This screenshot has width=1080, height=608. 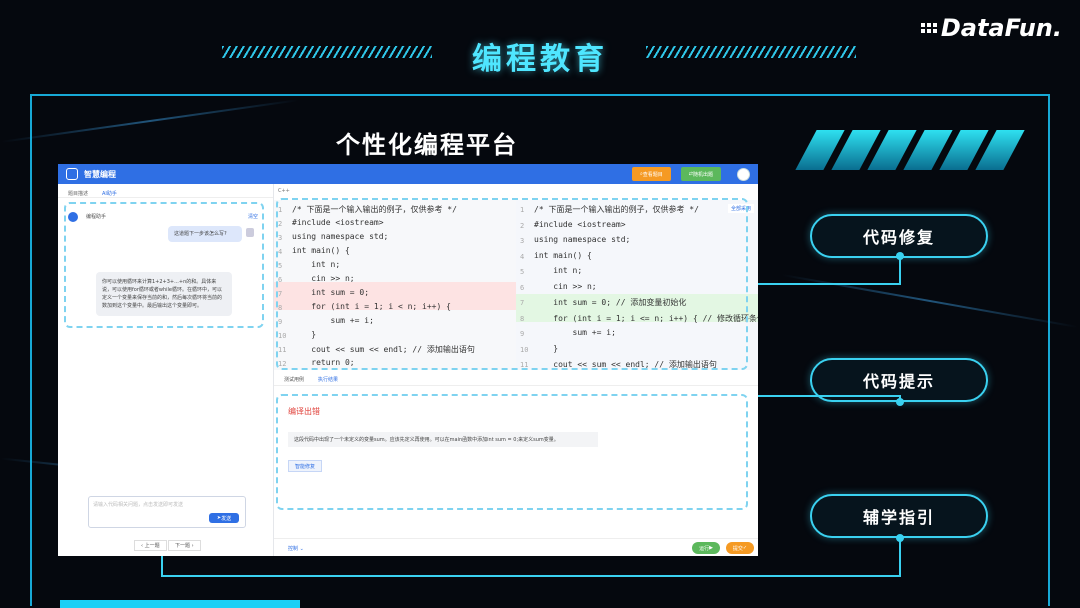 I want to click on tab-ai-assistant: AI助手, so click(x=109, y=193).